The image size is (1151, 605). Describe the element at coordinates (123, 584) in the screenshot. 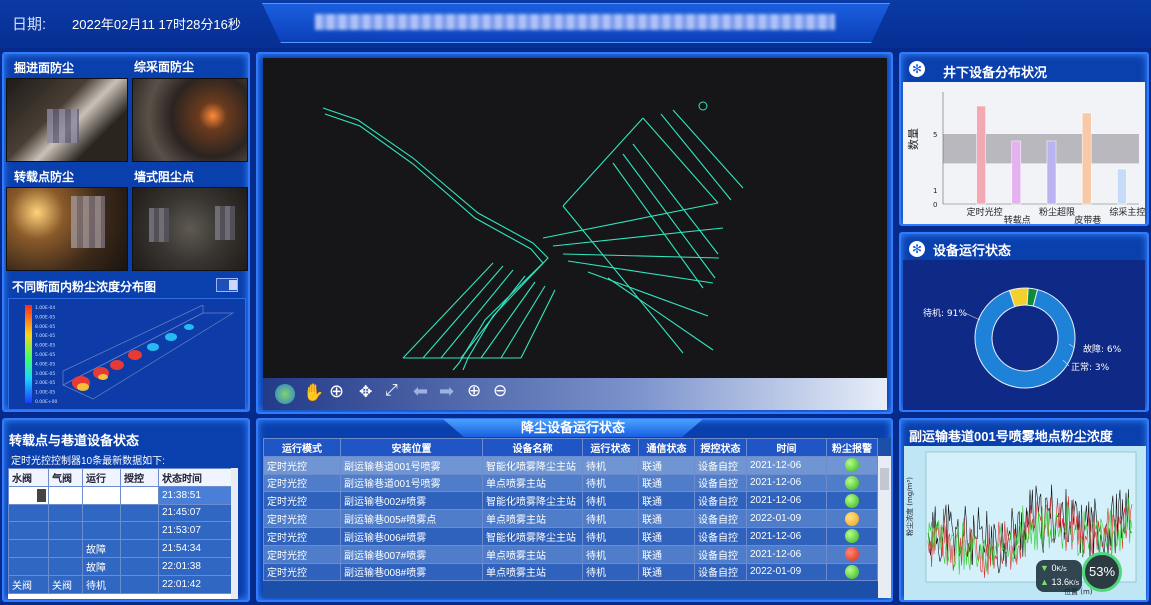

I see `table-row: 关阀 关阀 待机 22:01:42` at that location.